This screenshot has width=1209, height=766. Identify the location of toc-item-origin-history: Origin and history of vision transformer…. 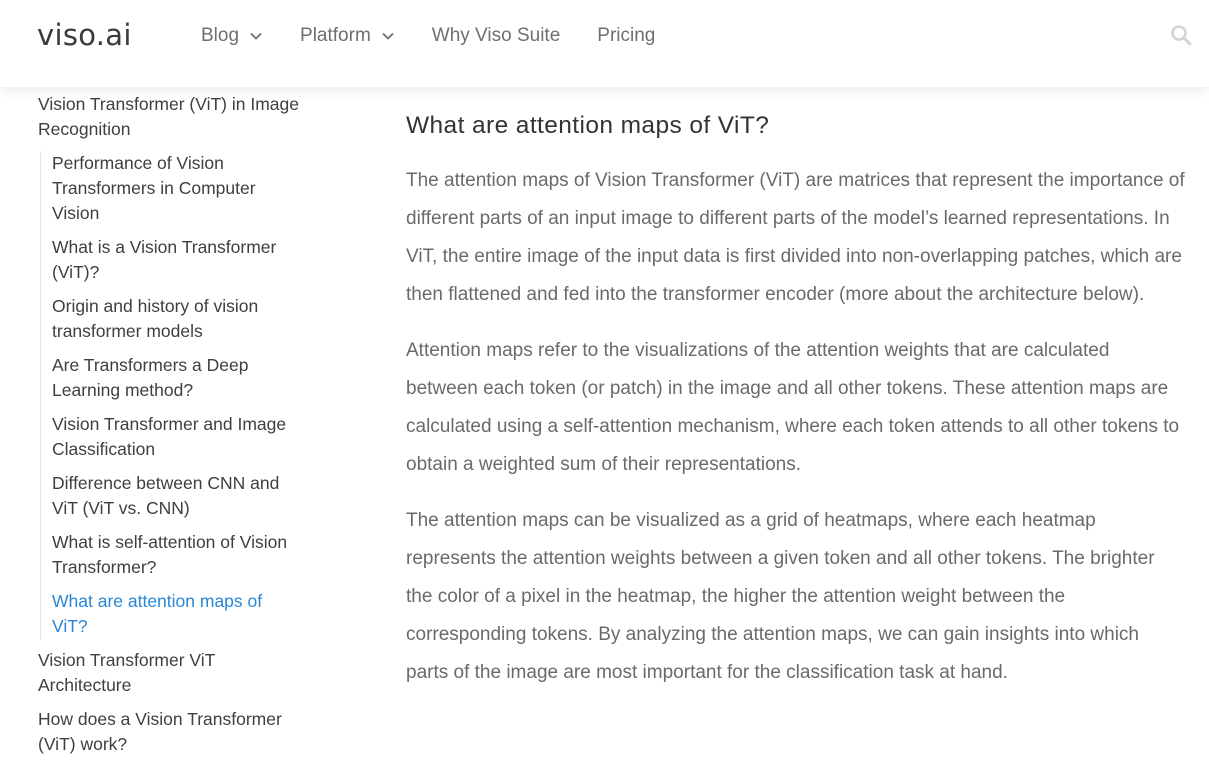
(176, 319).